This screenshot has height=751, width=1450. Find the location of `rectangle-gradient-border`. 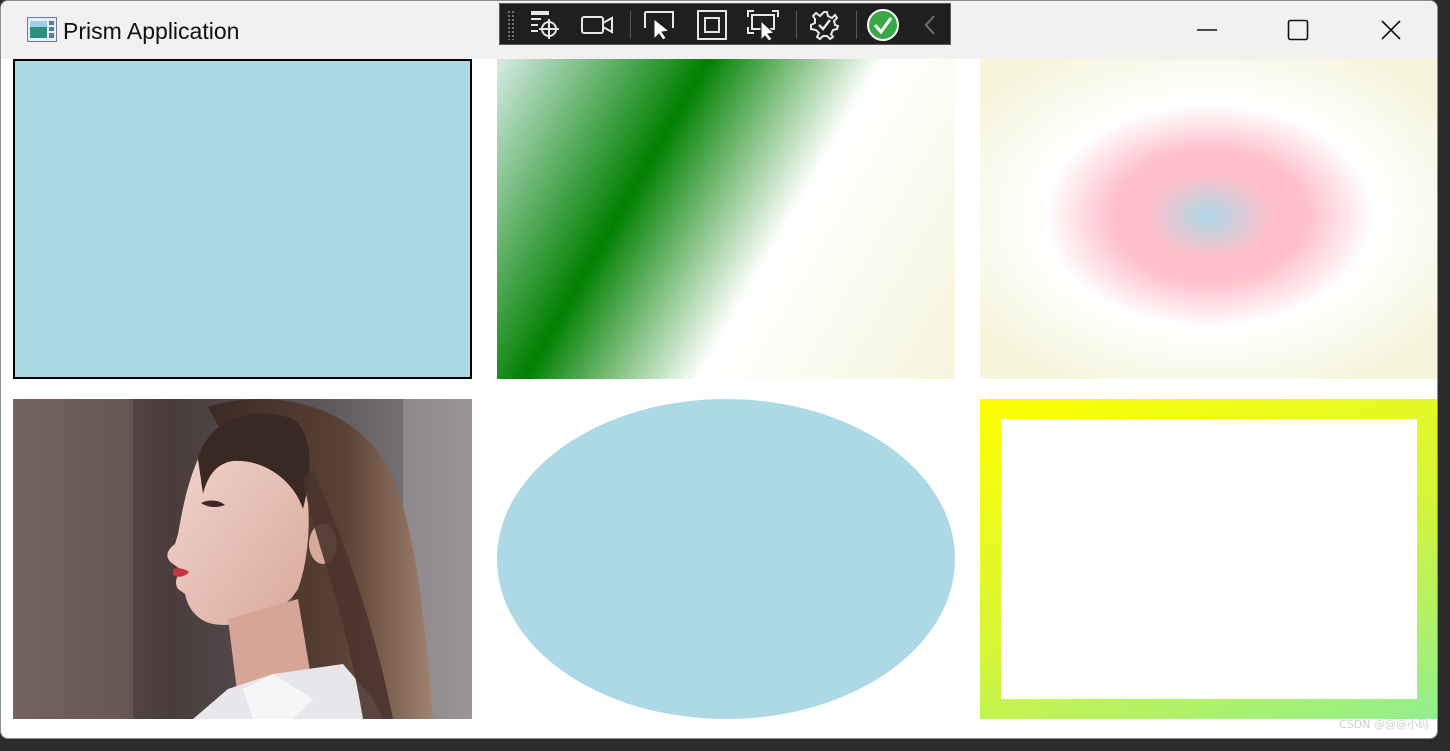

rectangle-gradient-border is located at coordinates (1208, 559).